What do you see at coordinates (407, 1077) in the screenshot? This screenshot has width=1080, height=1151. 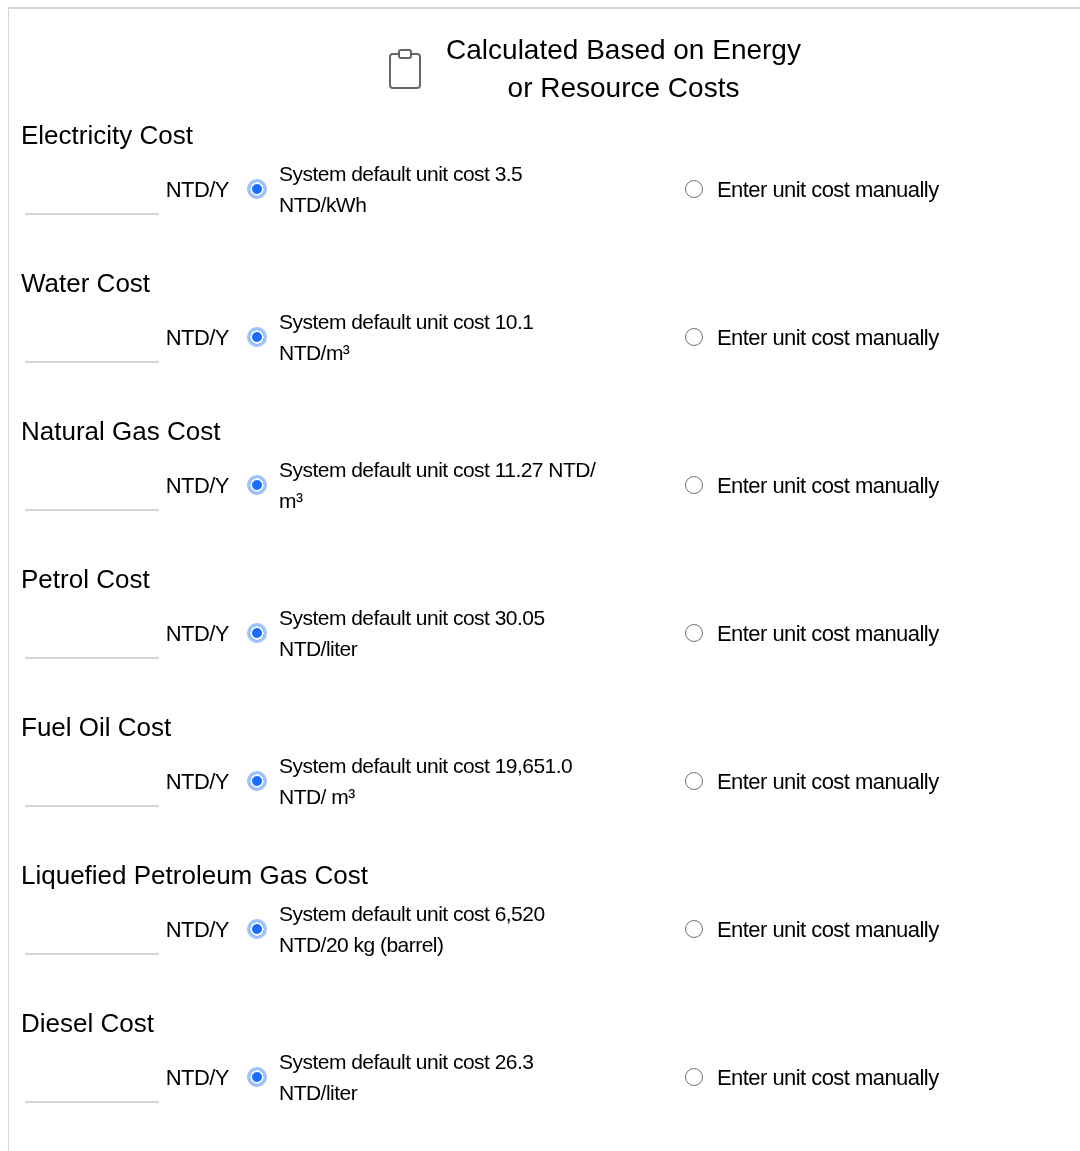 I see `default-cost-label: System default unit cost 26.3 NTD/liter` at bounding box center [407, 1077].